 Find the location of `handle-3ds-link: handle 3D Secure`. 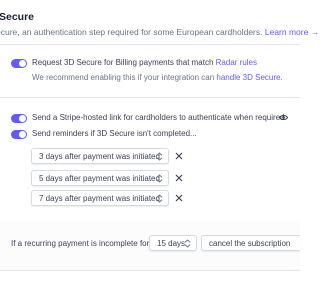

handle-3ds-link: handle 3D Secure is located at coordinates (248, 77).